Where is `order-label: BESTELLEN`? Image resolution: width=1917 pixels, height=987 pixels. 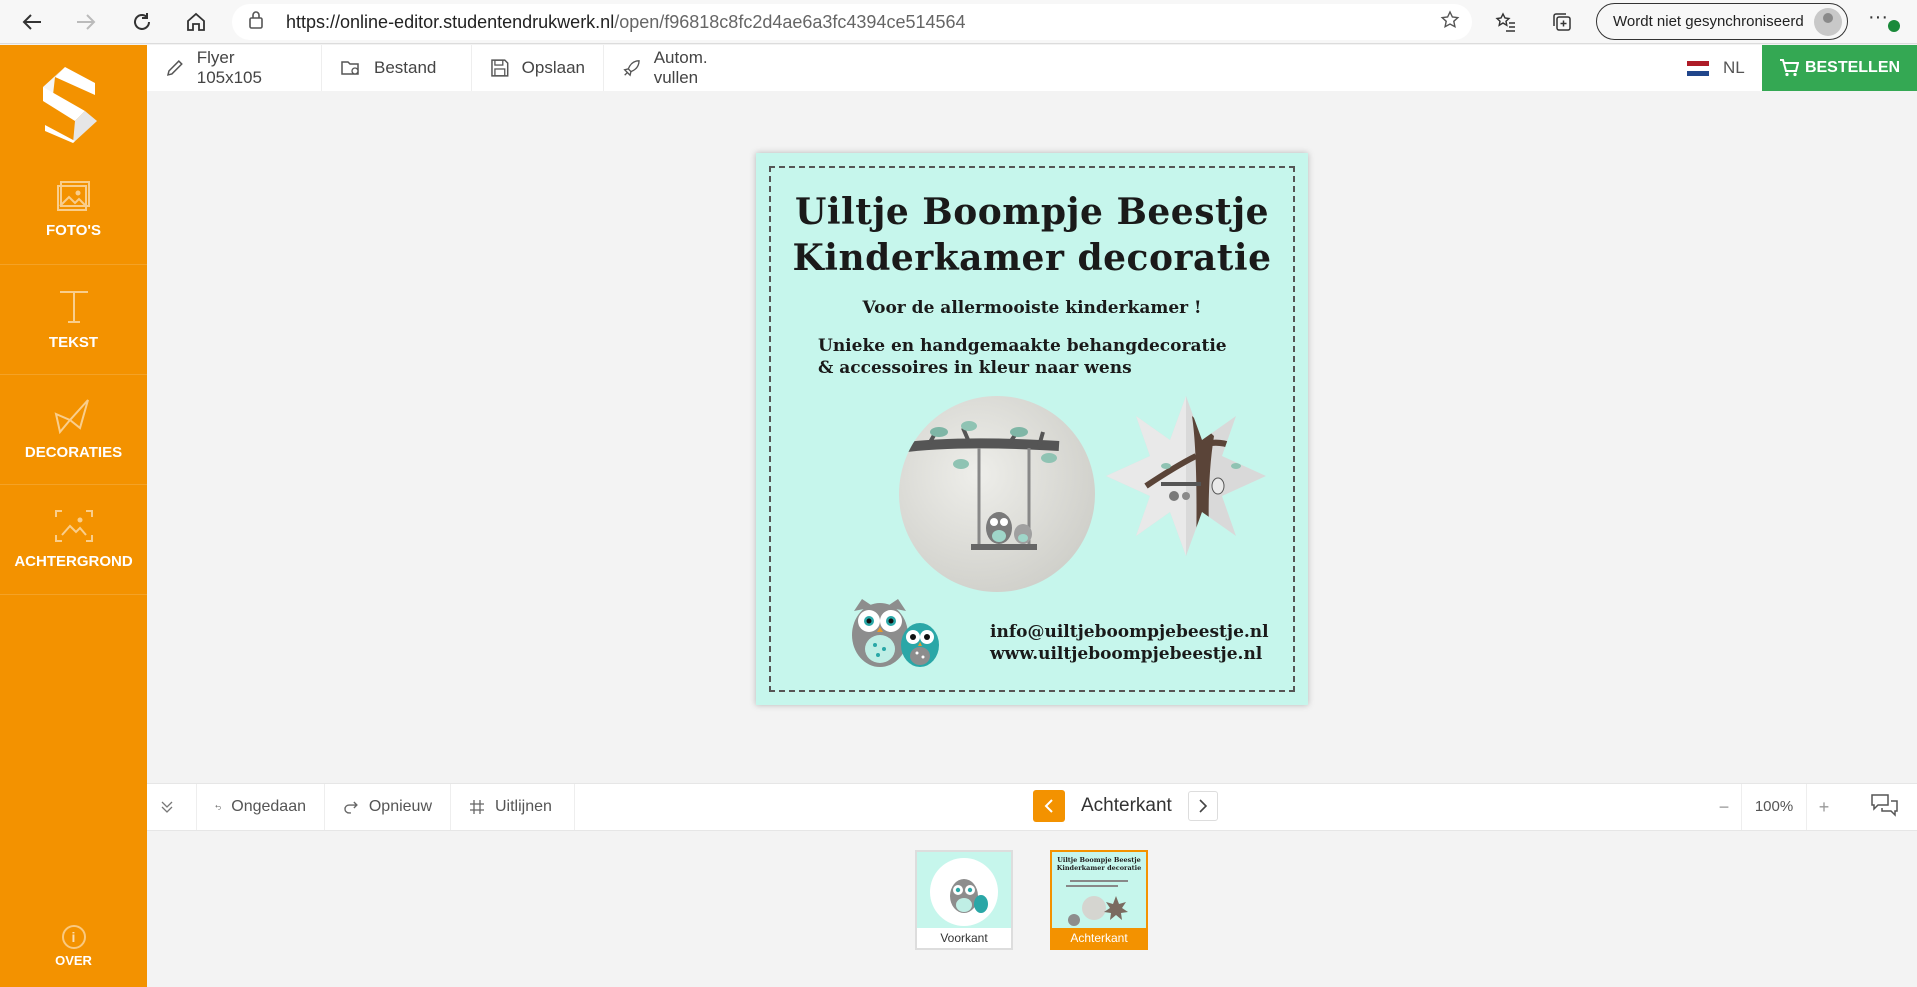 order-label: BESTELLEN is located at coordinates (1852, 67).